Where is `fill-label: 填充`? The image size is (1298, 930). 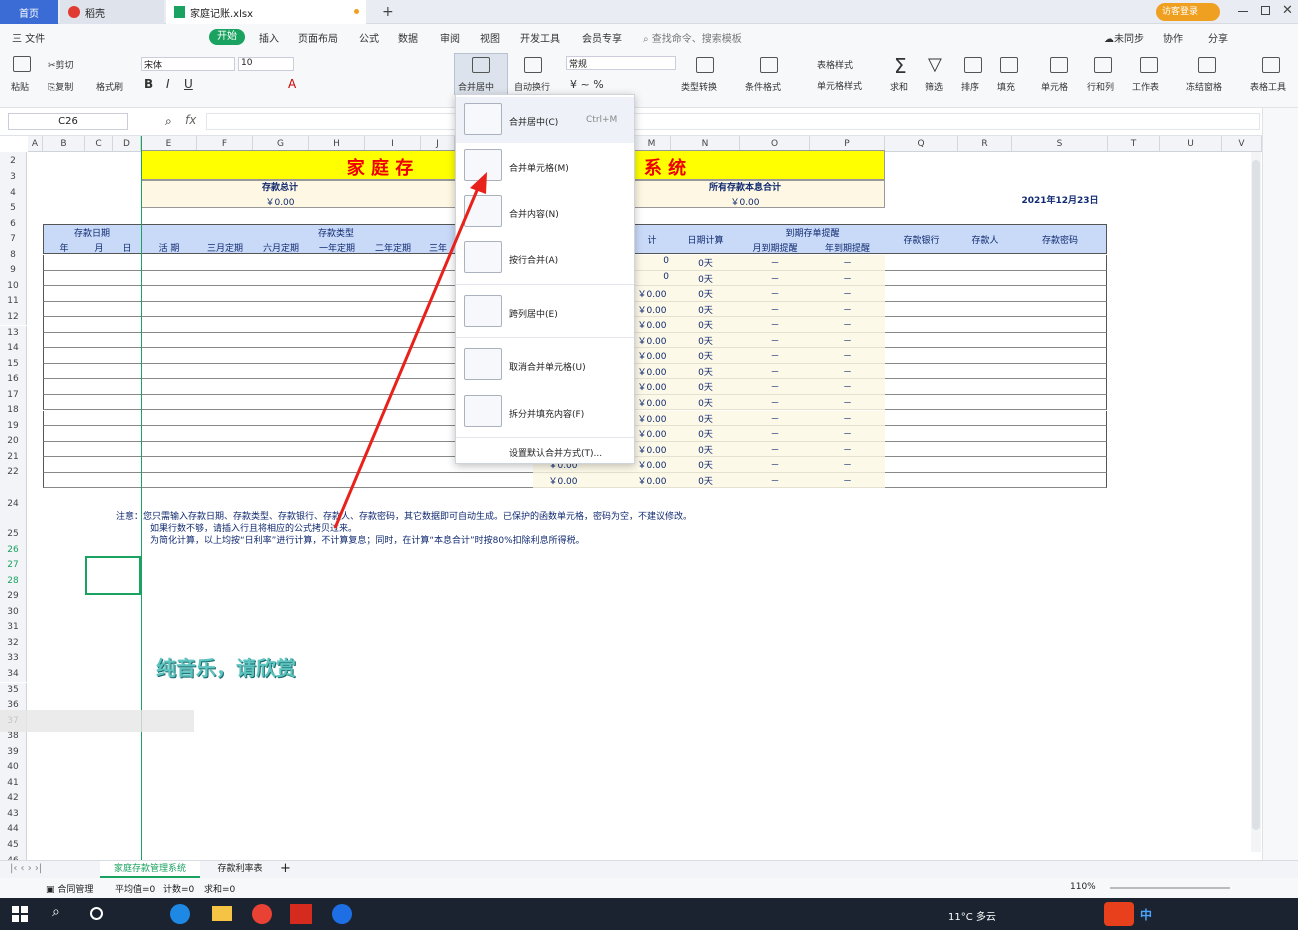
fill-label: 填充 is located at coordinates (1006, 86).